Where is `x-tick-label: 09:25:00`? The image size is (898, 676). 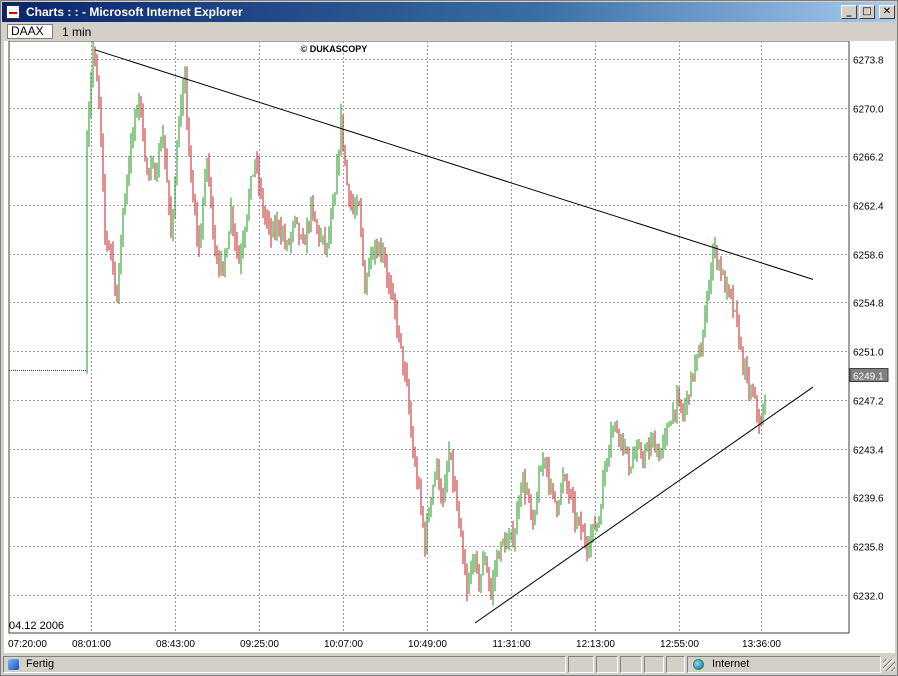 x-tick-label: 09:25:00 is located at coordinates (259, 644).